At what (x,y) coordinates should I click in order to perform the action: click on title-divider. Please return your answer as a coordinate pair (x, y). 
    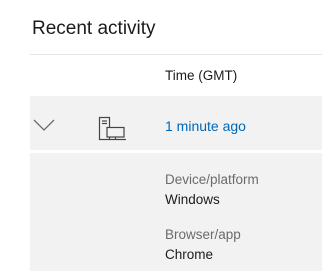
    Looking at the image, I should click on (176, 54).